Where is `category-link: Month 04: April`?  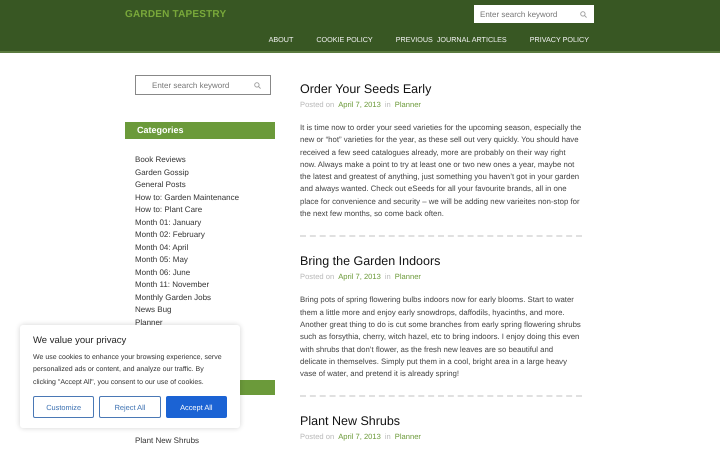 category-link: Month 04: April is located at coordinates (161, 247).